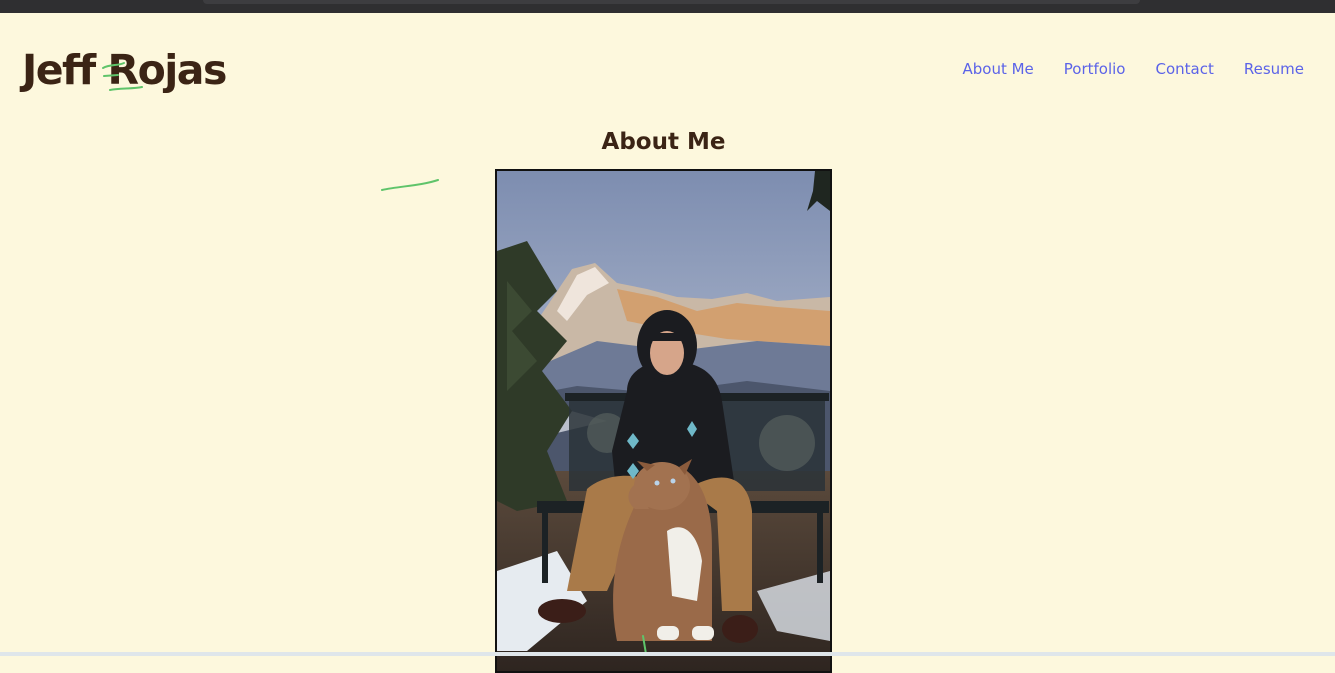 This screenshot has width=1335, height=673. What do you see at coordinates (1095, 69) in the screenshot?
I see `nav-link-portfolio: Portfolio` at bounding box center [1095, 69].